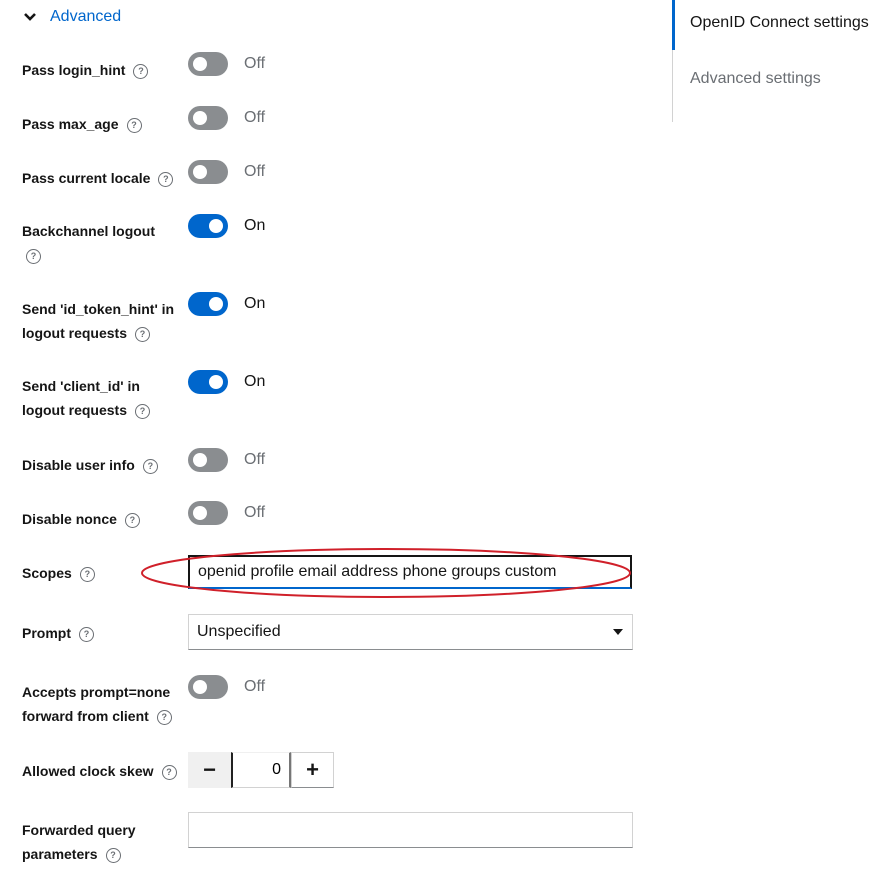 Image resolution: width=896 pixels, height=891 pixels. Describe the element at coordinates (255, 512) in the screenshot. I see `disable-nonce-state: Off` at that location.